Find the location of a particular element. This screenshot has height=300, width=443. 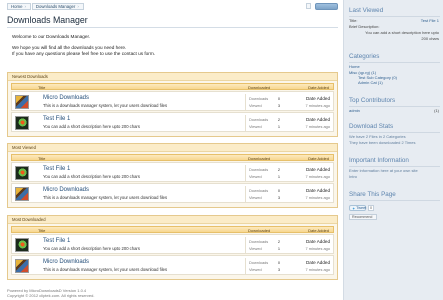

last-viewed-brief-label: Brief Description: is located at coordinates (364, 26).